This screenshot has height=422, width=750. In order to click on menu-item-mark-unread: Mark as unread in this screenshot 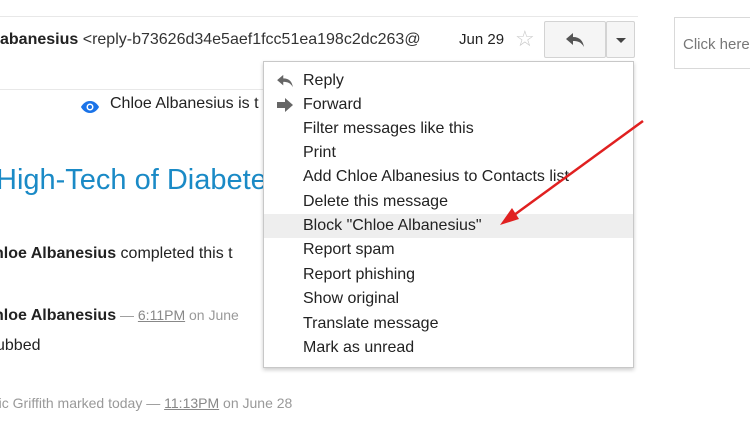, I will do `click(448, 348)`.